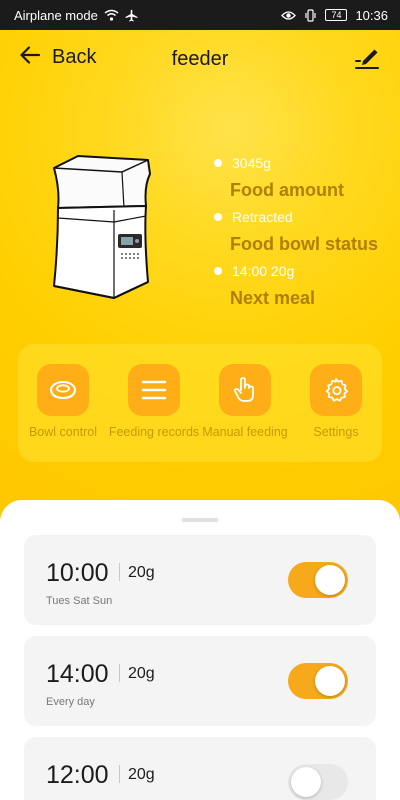  What do you see at coordinates (245, 390) in the screenshot?
I see `hand-icon` at bounding box center [245, 390].